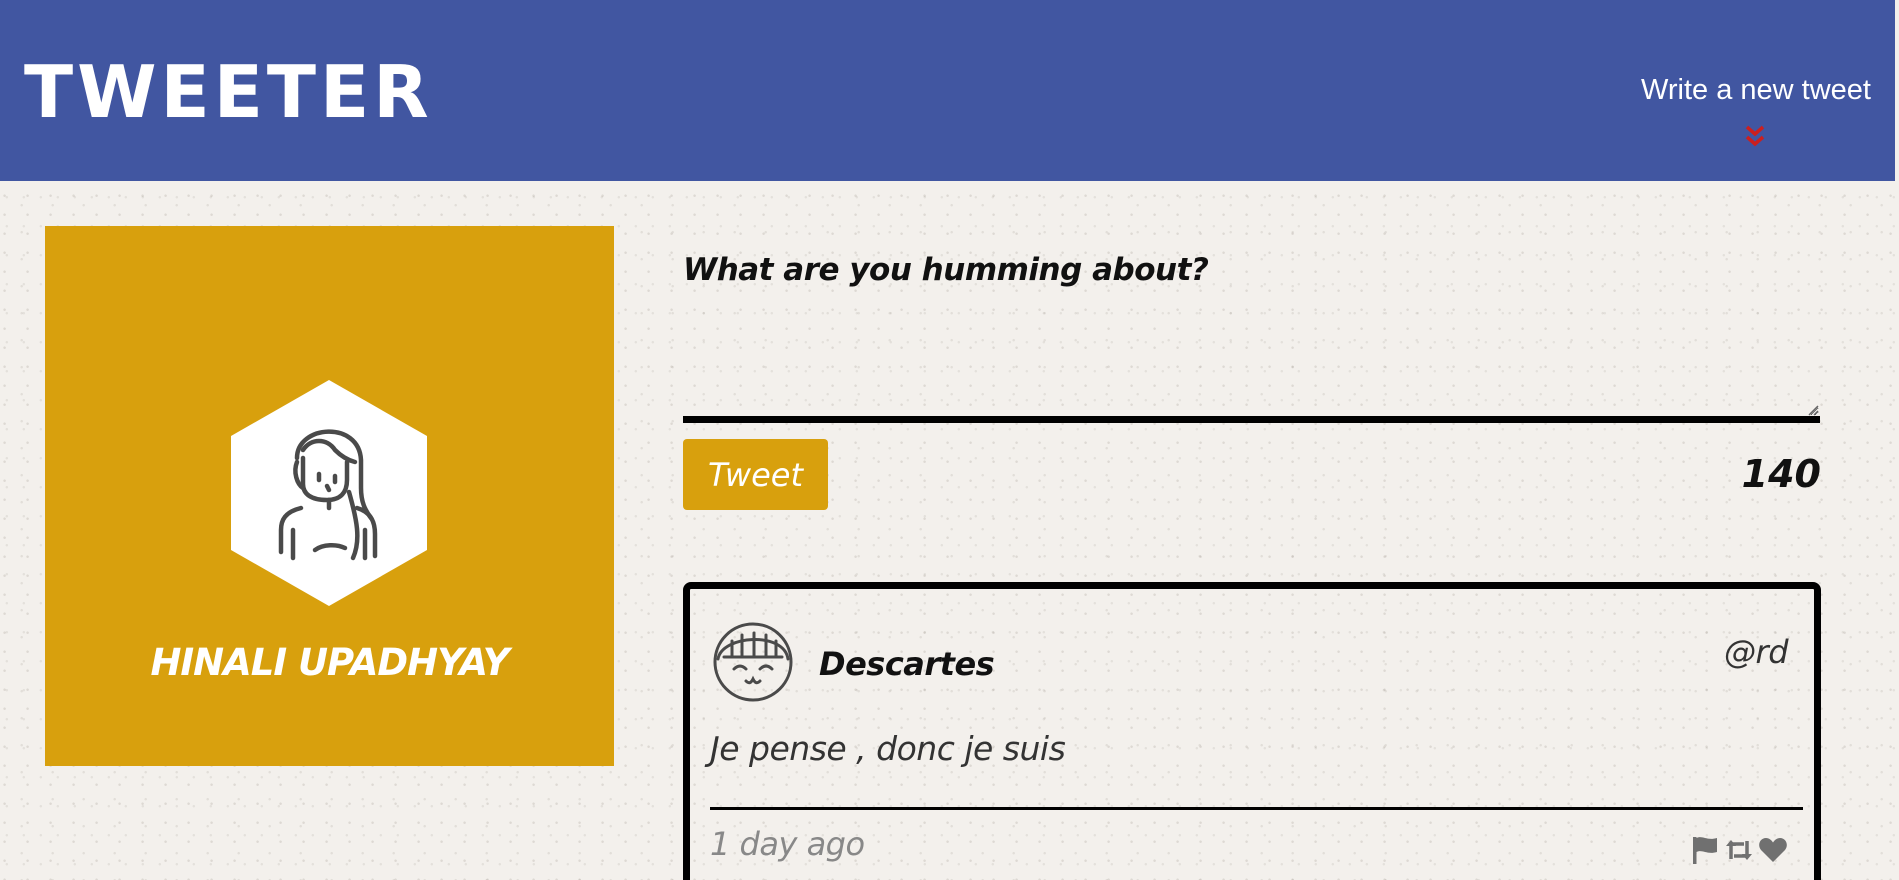 The width and height of the screenshot is (1899, 880). What do you see at coordinates (1812, 409) in the screenshot?
I see `resize-handle-icon` at bounding box center [1812, 409].